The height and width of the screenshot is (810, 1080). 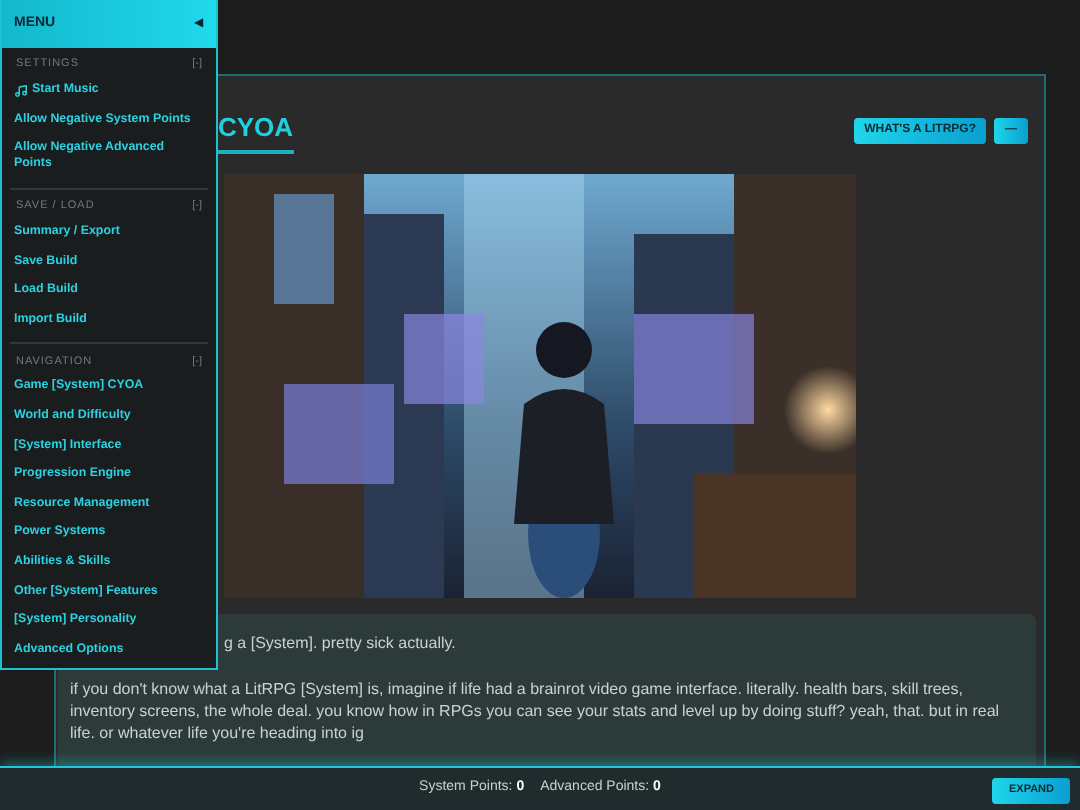 I want to click on intro-paragraph: g a [System]. pretty sick actually., so click(x=341, y=642).